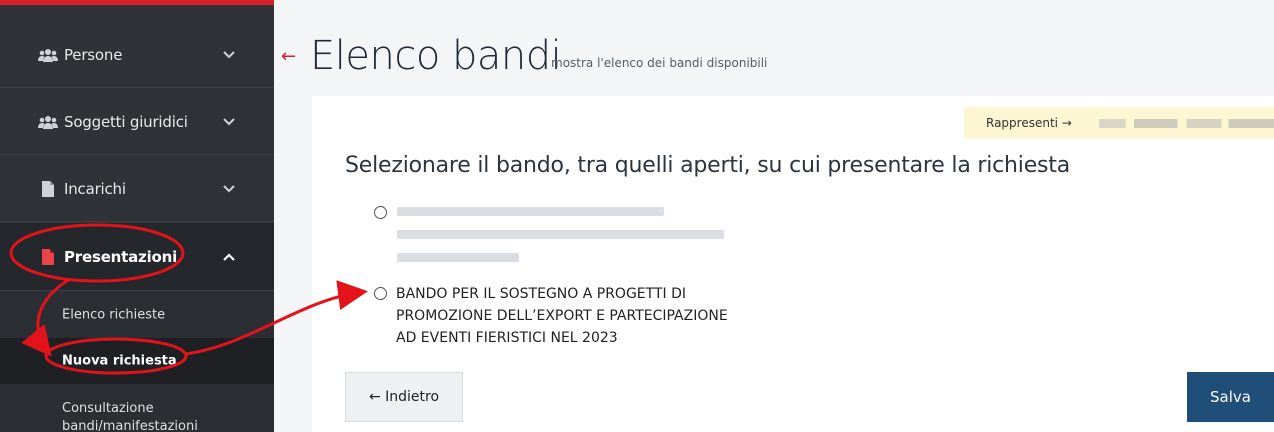 This screenshot has height=432, width=1274. Describe the element at coordinates (137, 408) in the screenshot. I see `sidebar-subitem-consultazione-bandi: Consultazione bandi/manifestazioni` at that location.